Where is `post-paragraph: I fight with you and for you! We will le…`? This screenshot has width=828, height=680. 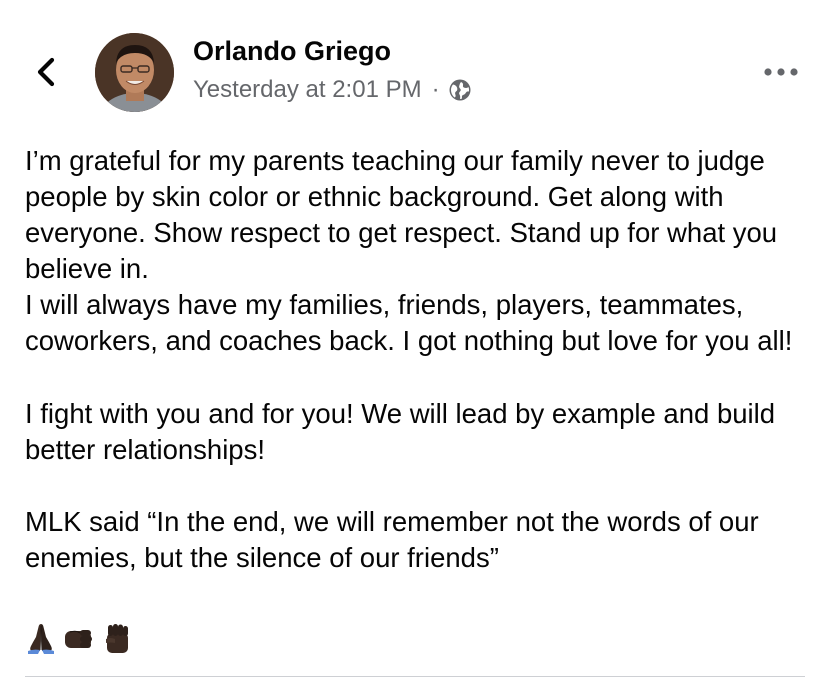
post-paragraph: I fight with you and for you! We will le… is located at coordinates (400, 431).